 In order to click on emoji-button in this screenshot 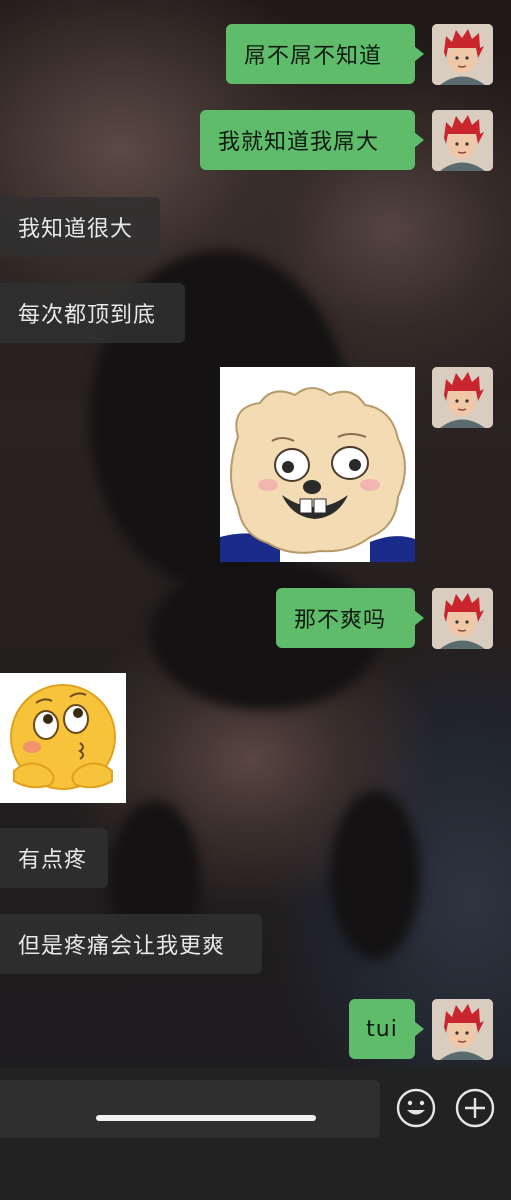, I will do `click(416, 1108)`.